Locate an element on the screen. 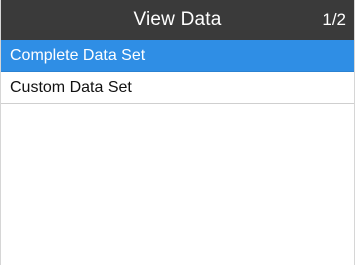  page-title: View Data is located at coordinates (177, 19).